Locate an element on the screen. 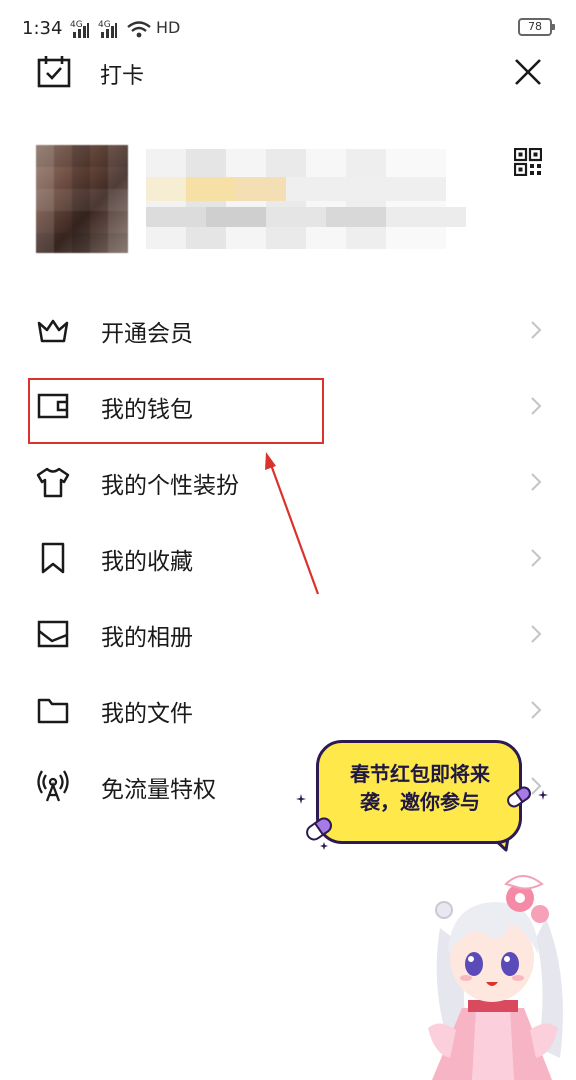  menu-item-label: 开通会员 is located at coordinates (147, 334).